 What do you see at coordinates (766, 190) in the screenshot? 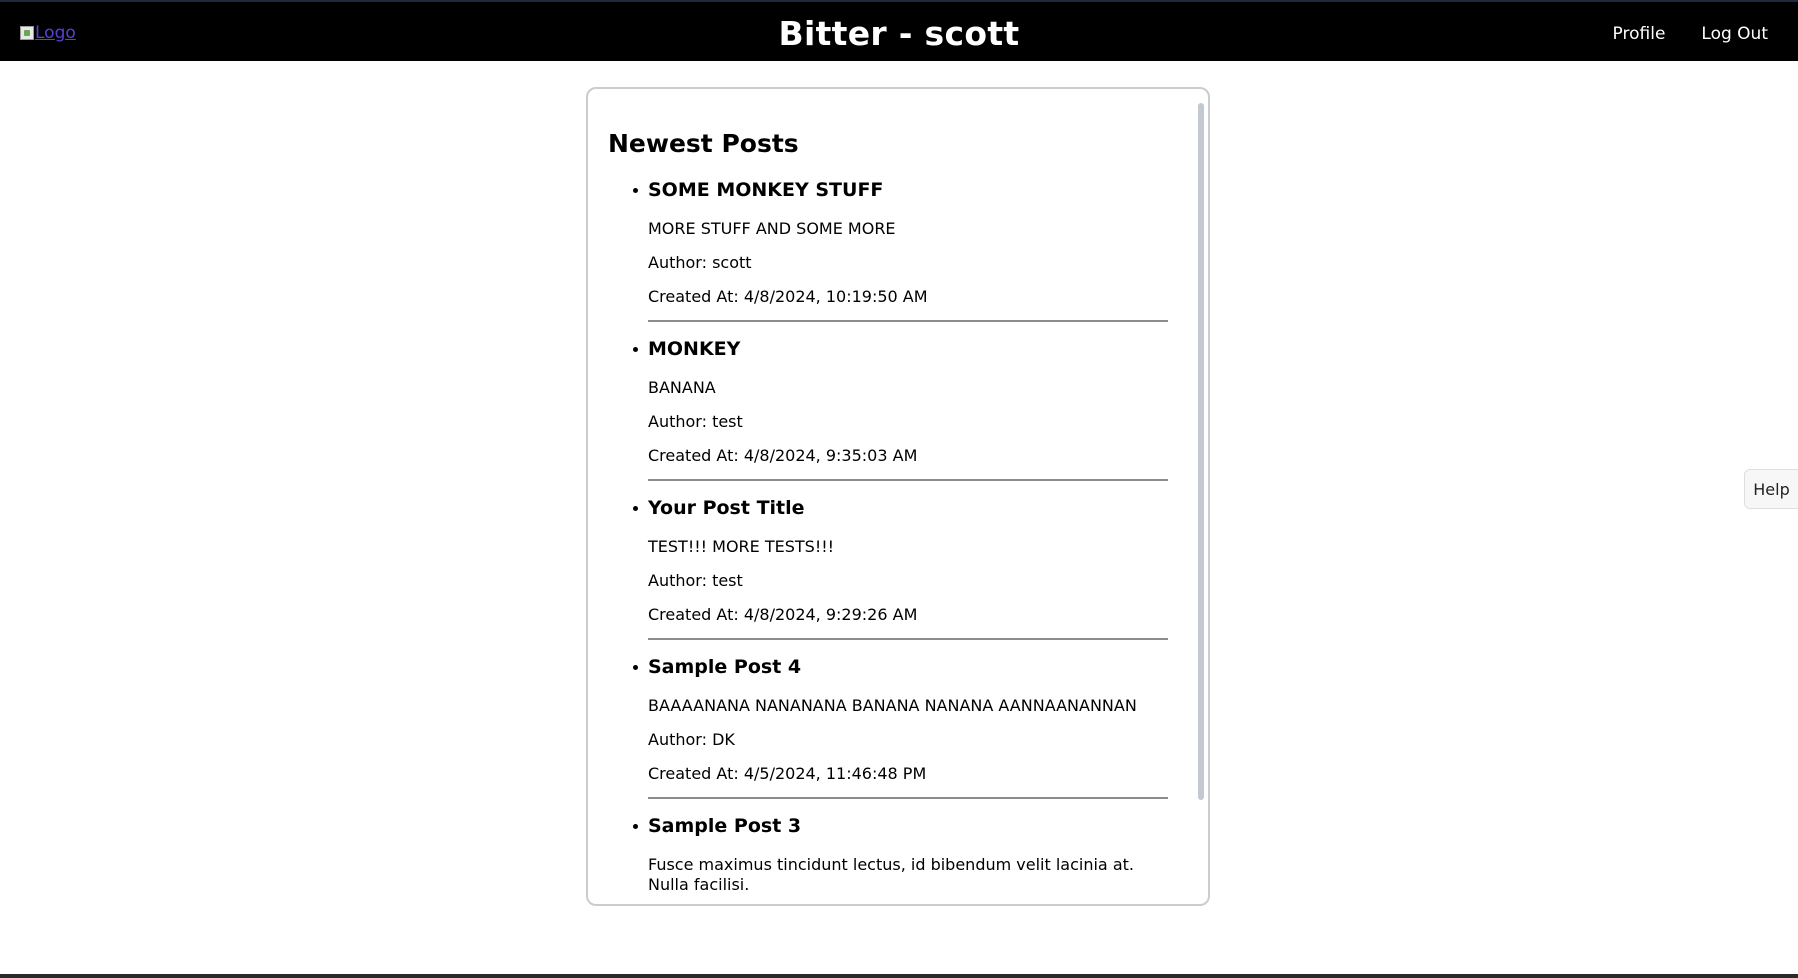
I see `post-title: SOME MONKEY STUFF` at bounding box center [766, 190].